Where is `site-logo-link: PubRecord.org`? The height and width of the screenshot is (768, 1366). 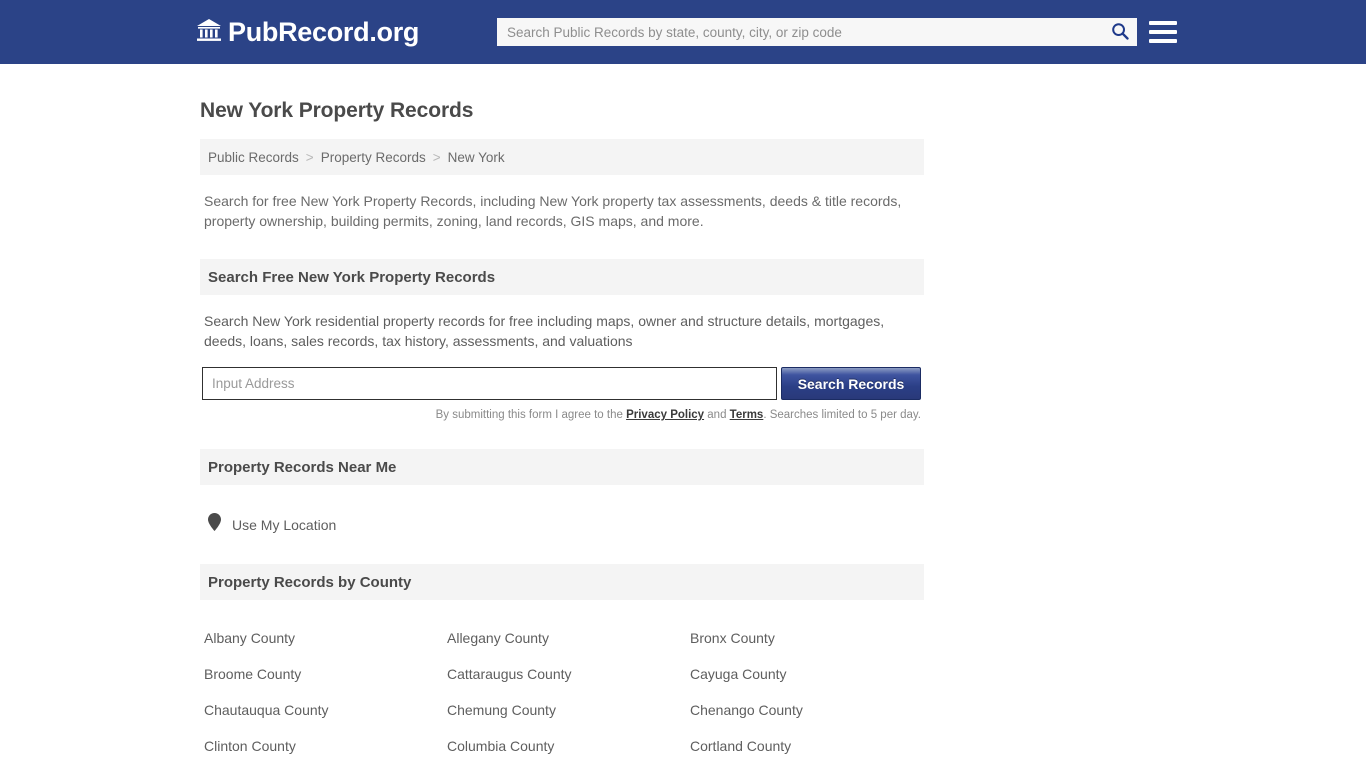 site-logo-link: PubRecord.org is located at coordinates (307, 32).